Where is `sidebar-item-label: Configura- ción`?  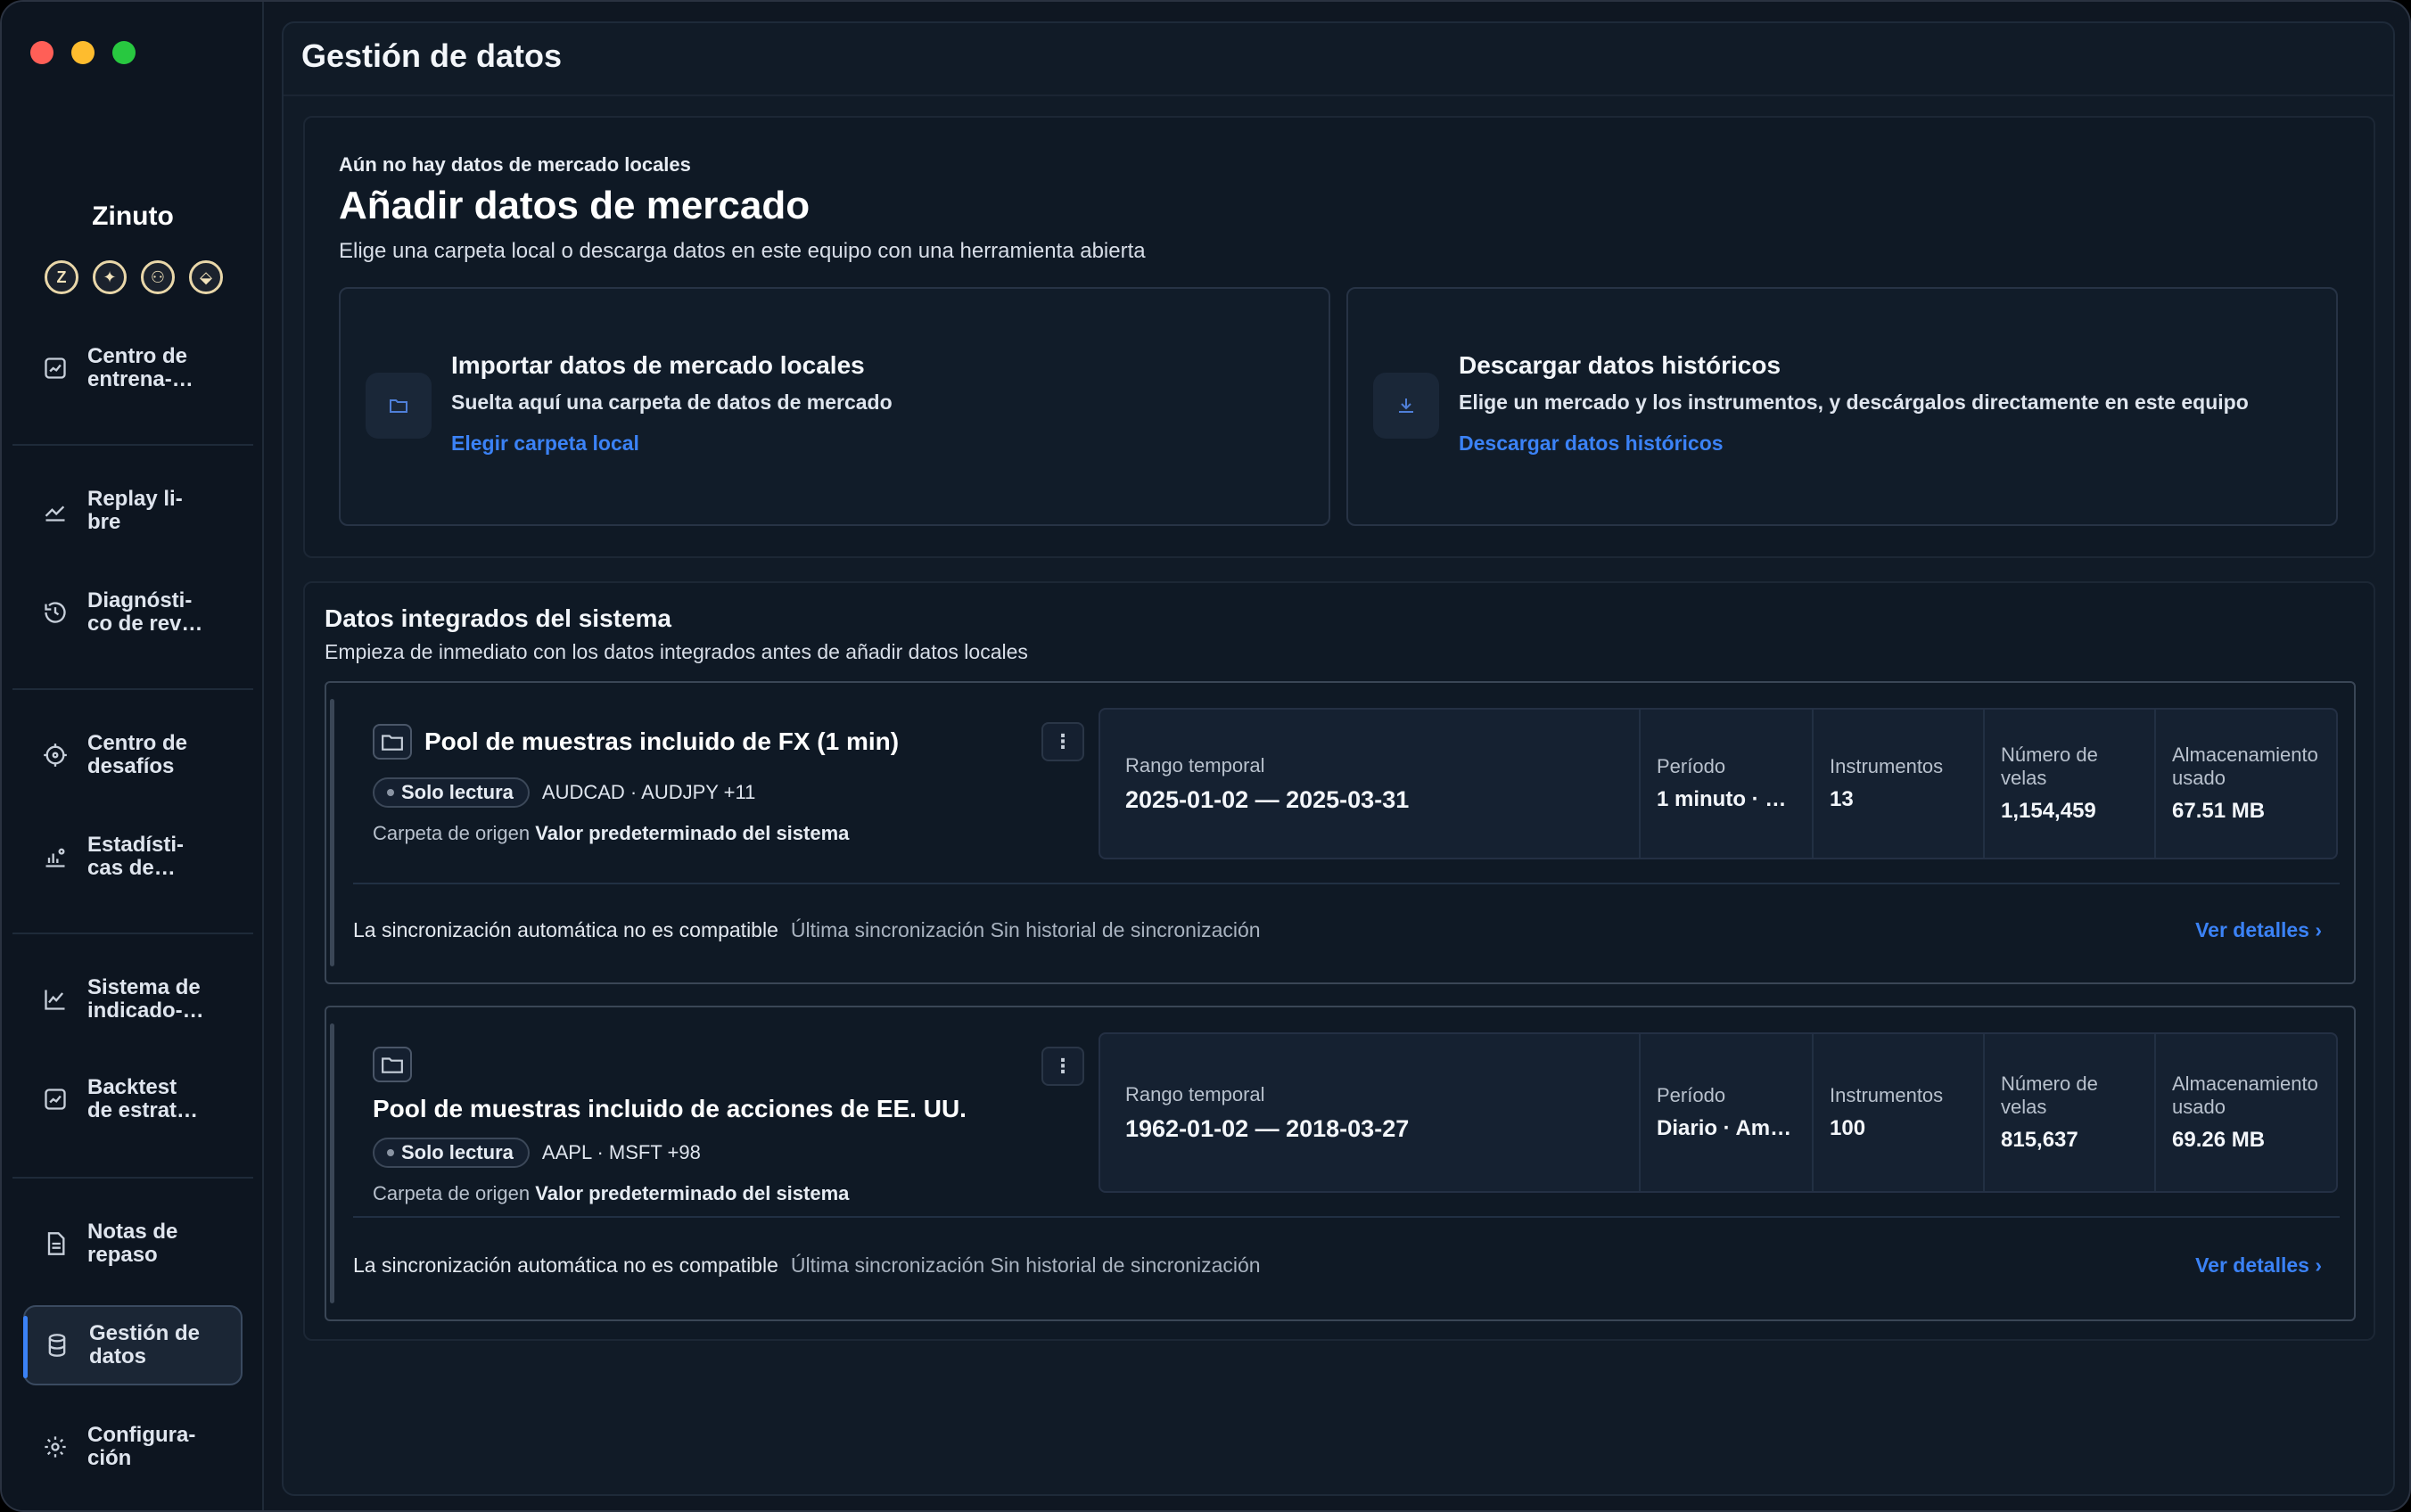
sidebar-item-label: Configura- ción is located at coordinates (141, 1446).